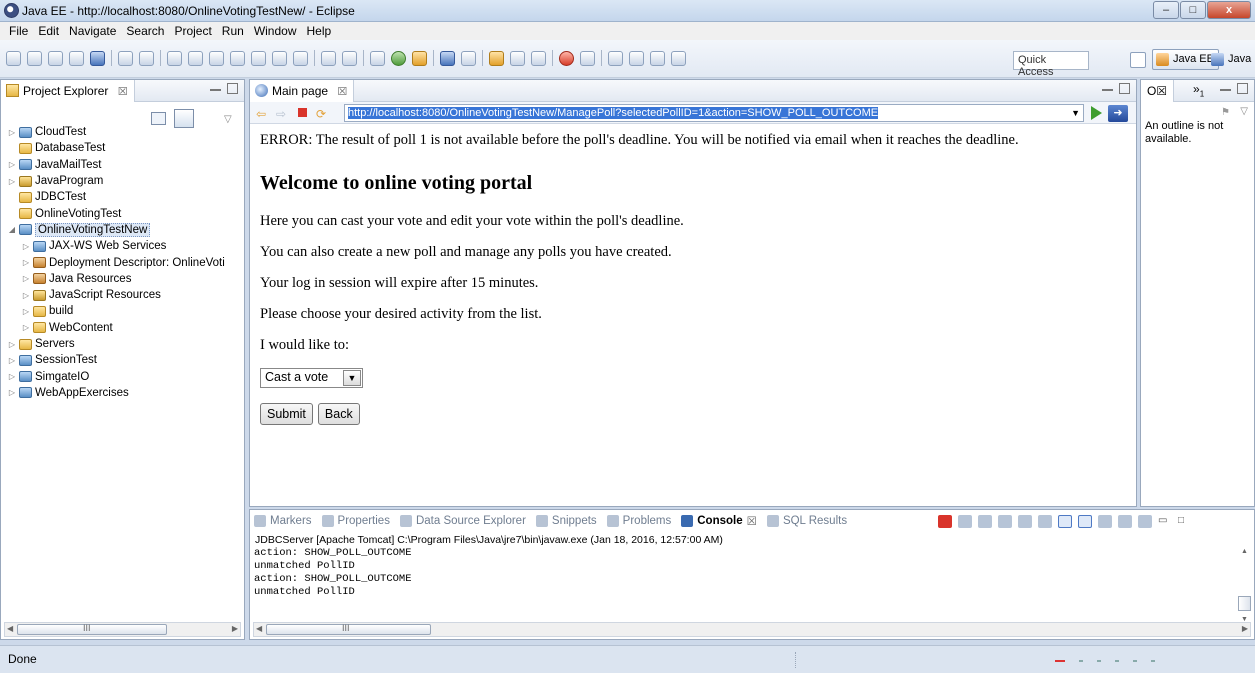  Describe the element at coordinates (636, 58) in the screenshot. I see `previous-annotation-icon` at that location.